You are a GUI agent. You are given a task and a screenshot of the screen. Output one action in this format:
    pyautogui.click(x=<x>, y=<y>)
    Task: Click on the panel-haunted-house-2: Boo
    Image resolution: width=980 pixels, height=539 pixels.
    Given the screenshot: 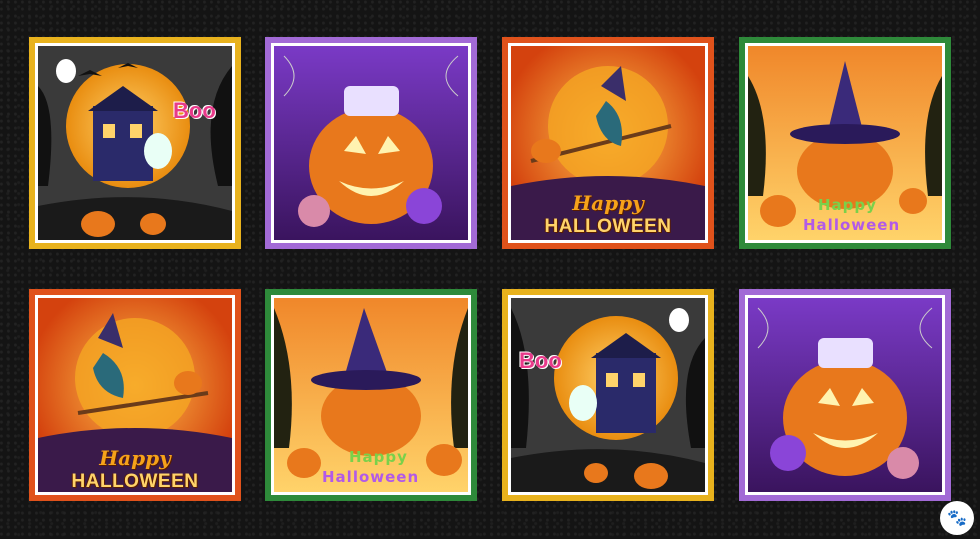 What is the action you would take?
    pyautogui.click(x=608, y=395)
    